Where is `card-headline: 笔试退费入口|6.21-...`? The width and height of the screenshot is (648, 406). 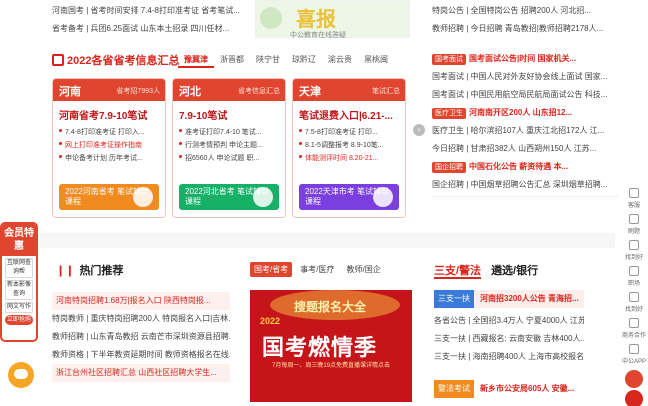 card-headline: 笔试退费入口|6.21-... is located at coordinates (349, 114).